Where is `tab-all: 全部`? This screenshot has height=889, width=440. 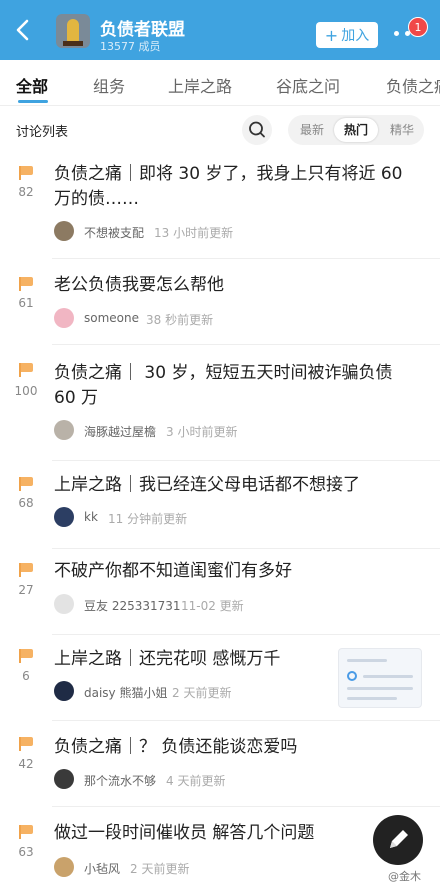 tab-all: 全部 is located at coordinates (32, 85).